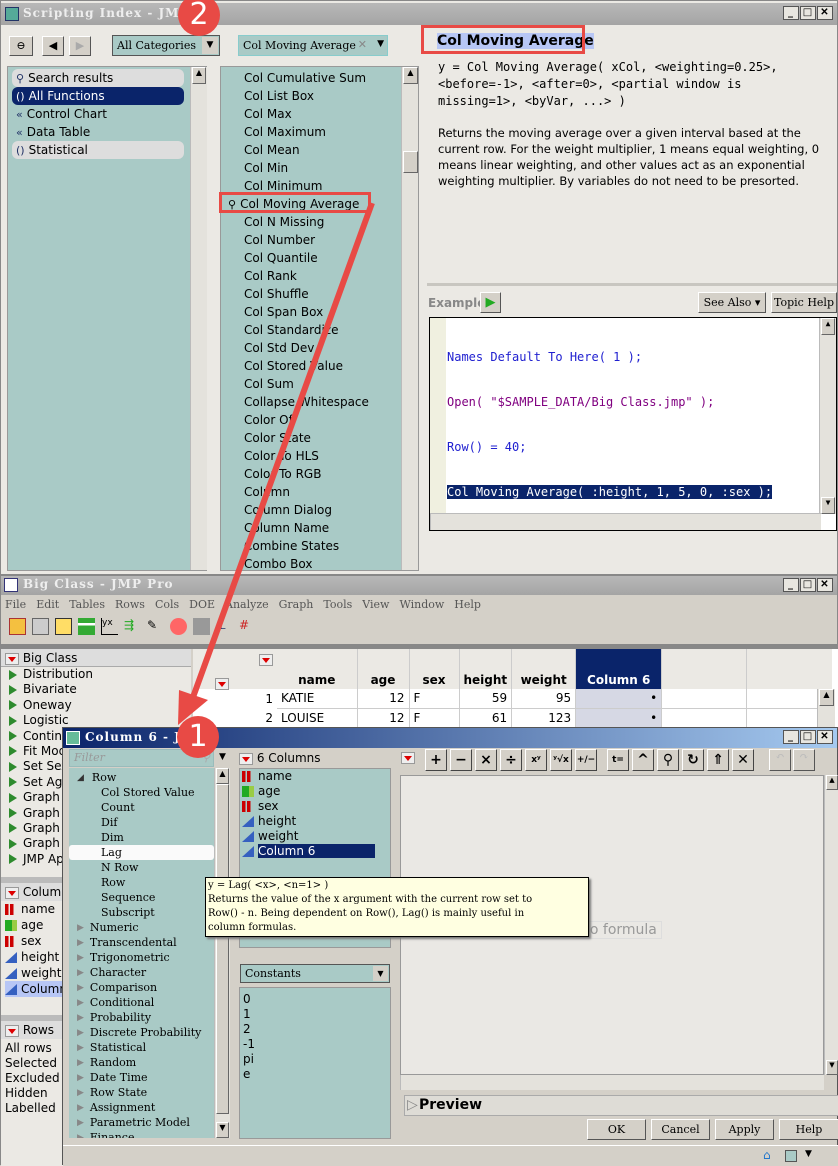 The height and width of the screenshot is (1166, 838). I want to click on highlight-box-function, so click(295, 202).